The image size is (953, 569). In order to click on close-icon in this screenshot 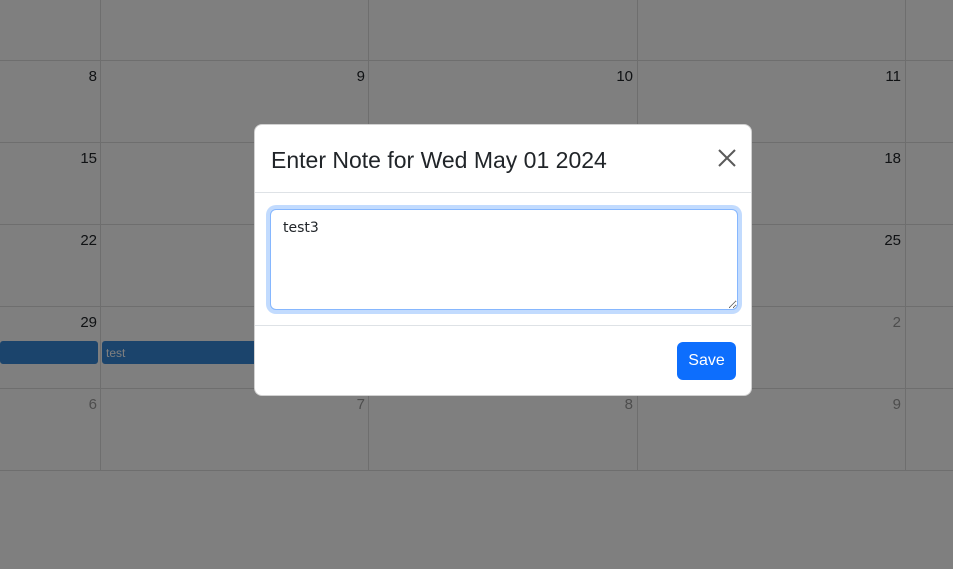, I will do `click(727, 158)`.